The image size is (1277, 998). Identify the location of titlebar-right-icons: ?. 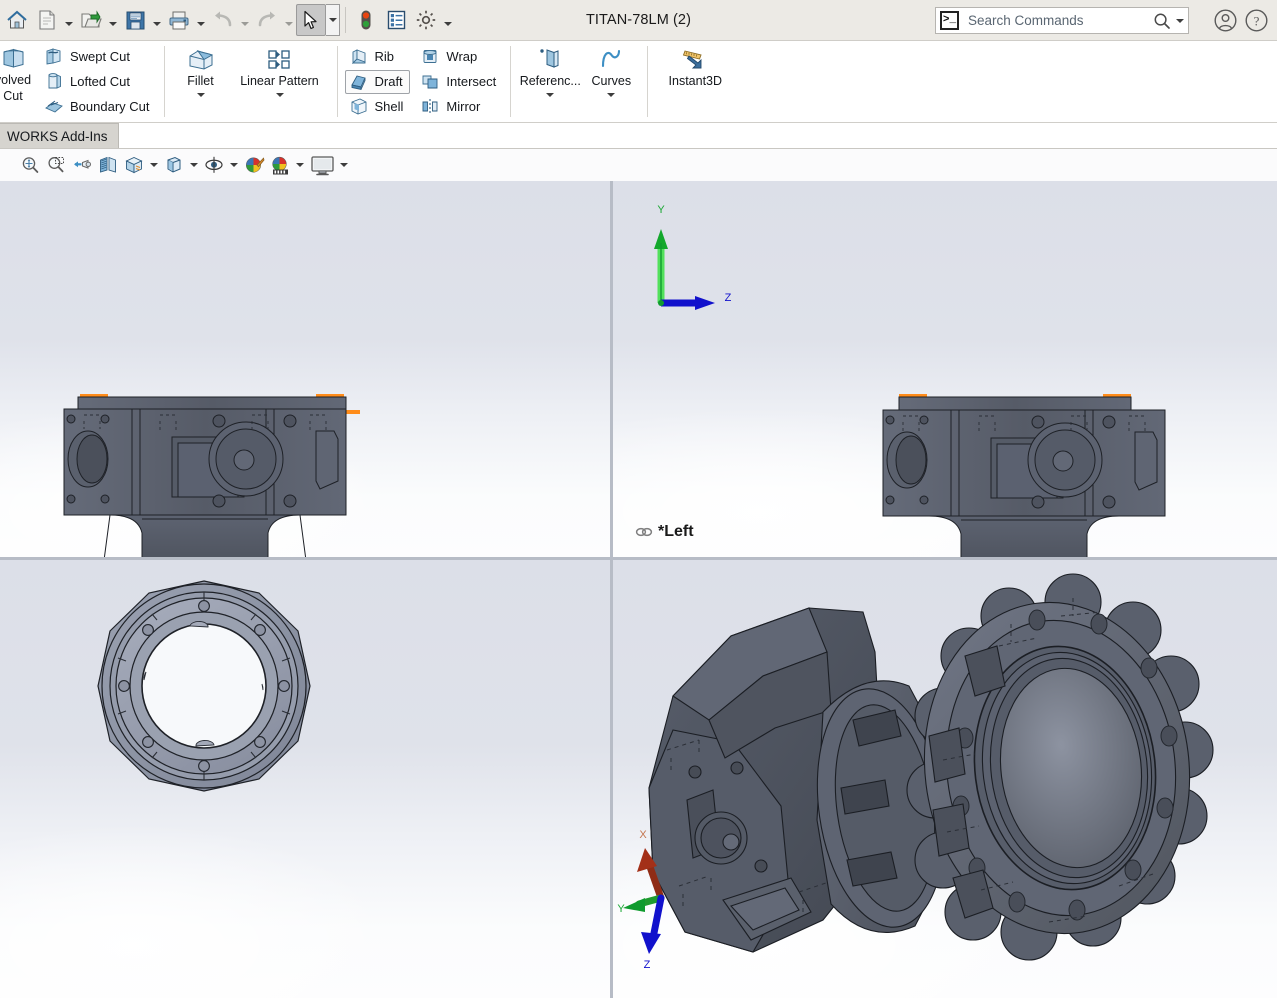
(1241, 20).